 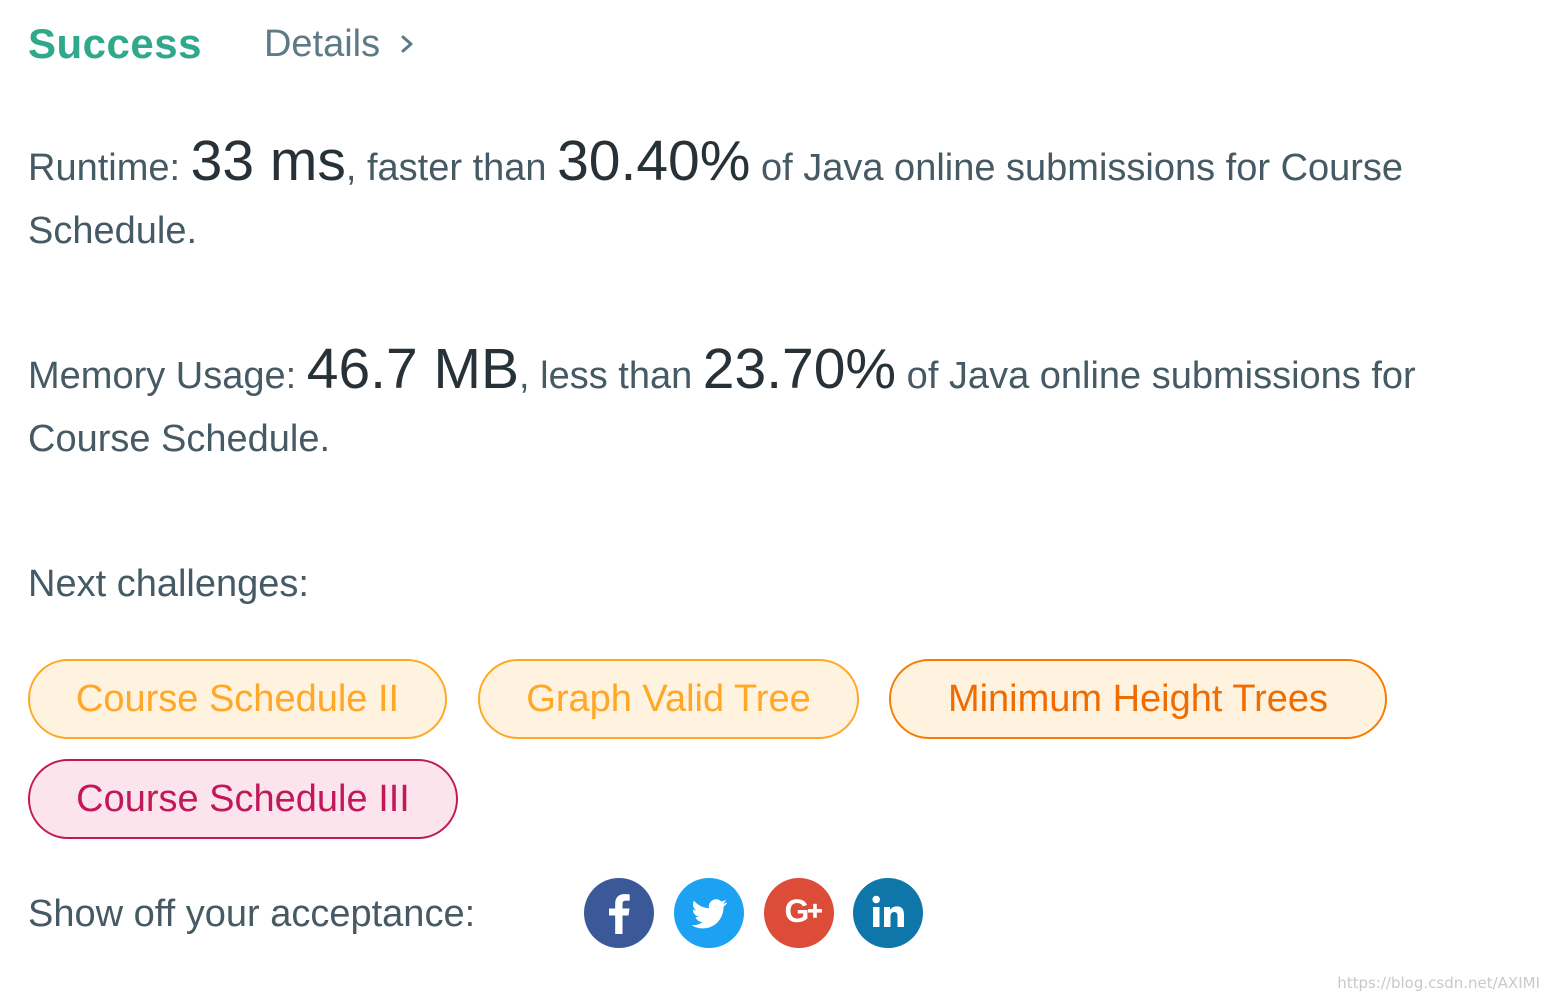 I want to click on runtime-comparison: , faster than, so click(x=451, y=168).